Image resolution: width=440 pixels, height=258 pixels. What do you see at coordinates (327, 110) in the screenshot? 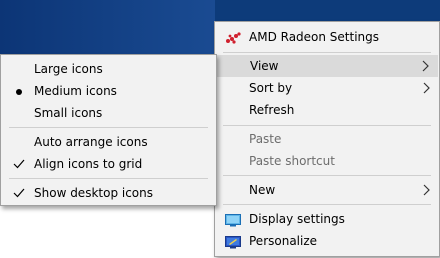
I see `menu-item-refresh: Refresh` at bounding box center [327, 110].